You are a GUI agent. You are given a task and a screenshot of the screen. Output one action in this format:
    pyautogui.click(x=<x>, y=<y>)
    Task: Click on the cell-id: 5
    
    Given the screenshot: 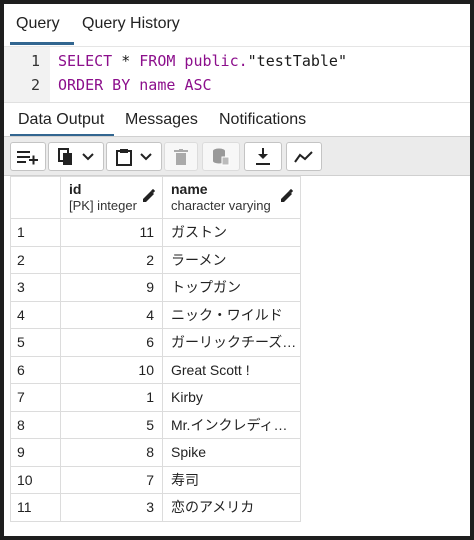 What is the action you would take?
    pyautogui.click(x=111, y=424)
    